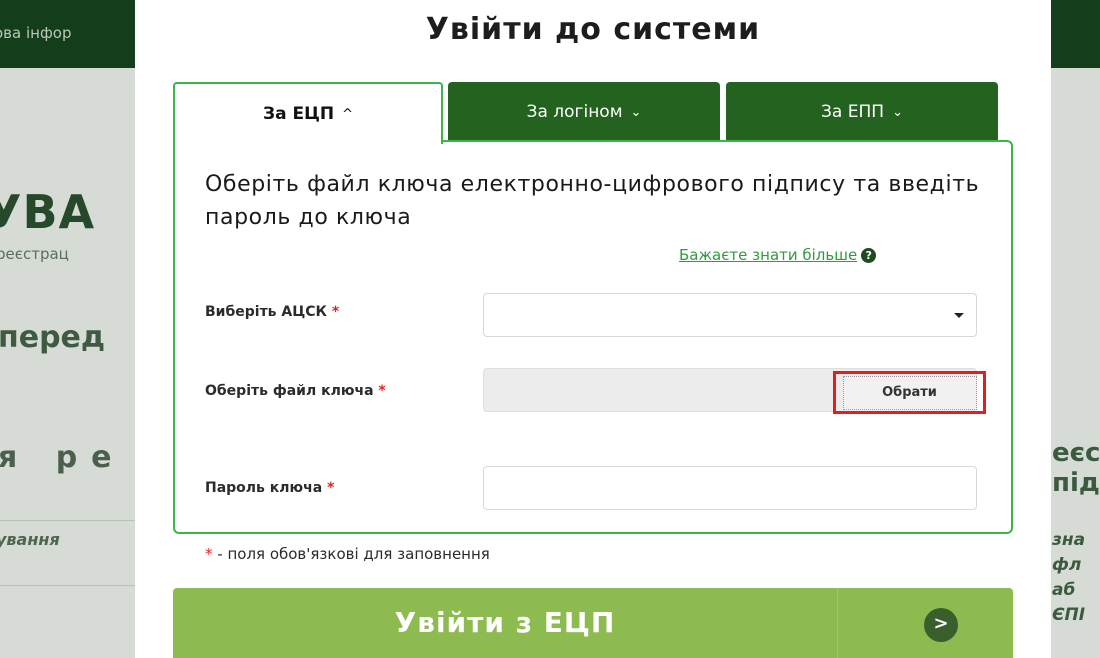  I want to click on key-password-input, so click(730, 488).